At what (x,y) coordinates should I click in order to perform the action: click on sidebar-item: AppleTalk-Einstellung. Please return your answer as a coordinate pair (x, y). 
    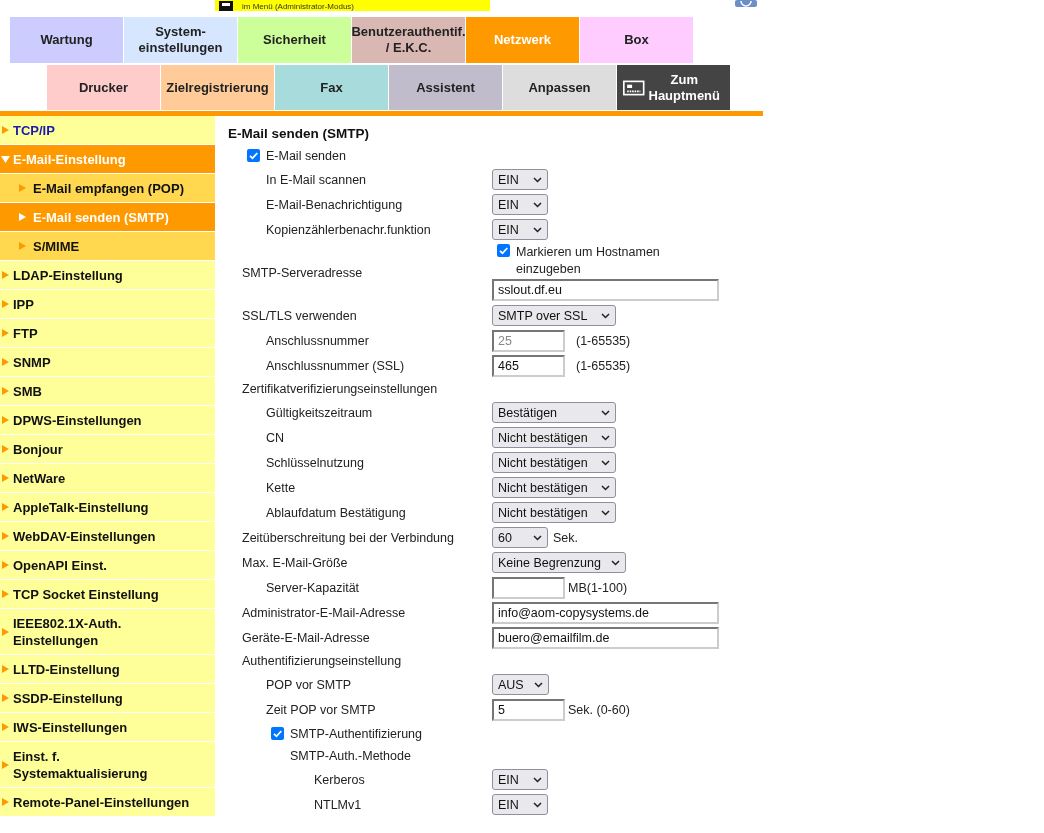
    Looking at the image, I should click on (107, 507).